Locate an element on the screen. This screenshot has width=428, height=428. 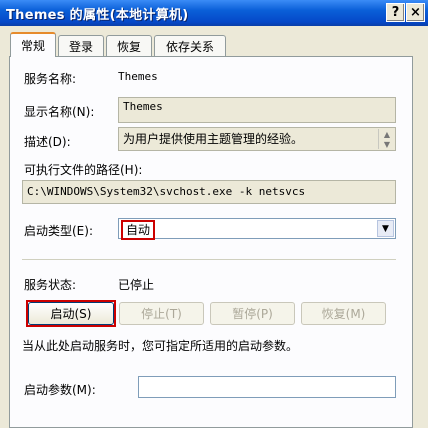
help-icon: ? is located at coordinates (395, 12).